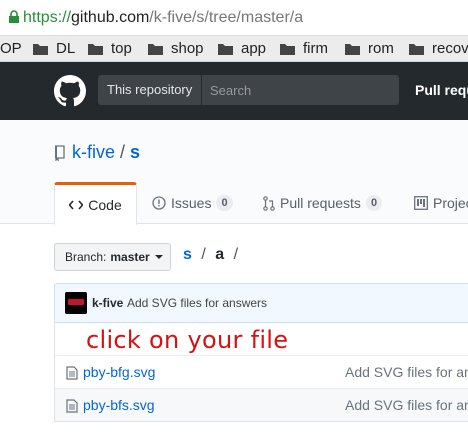  Describe the element at coordinates (320, 203) in the screenshot. I see `tab-label: Pull requests` at that location.